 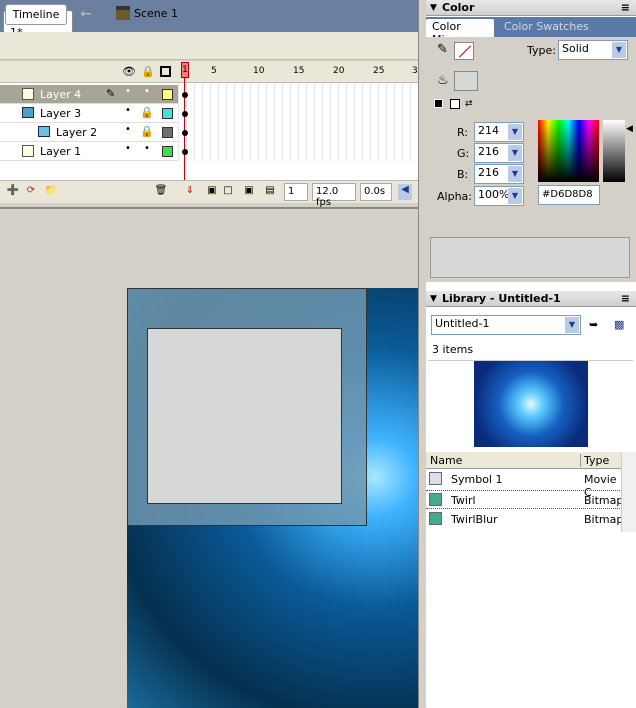 I want to click on blue-input: 216 ▼, so click(x=499, y=174).